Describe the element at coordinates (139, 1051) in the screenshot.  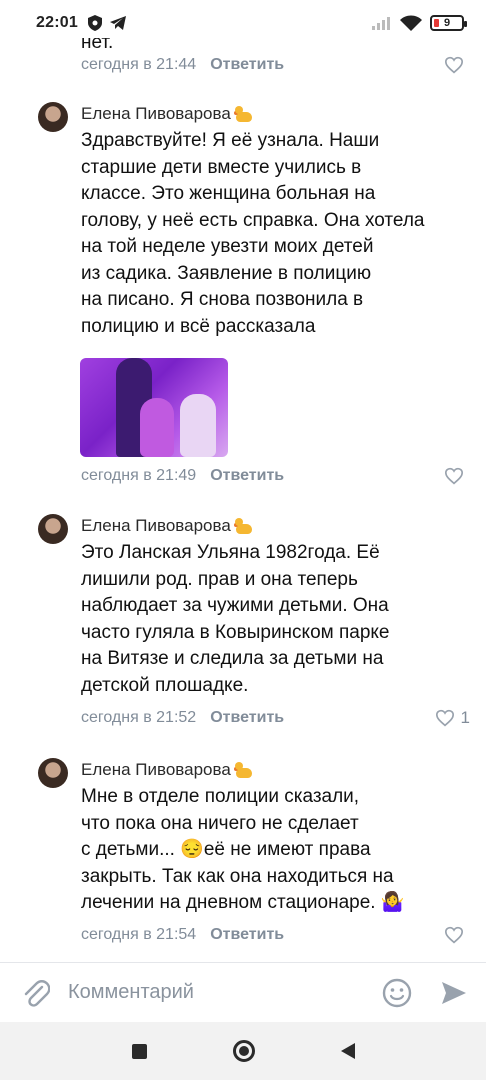
I see `recents-icon` at that location.